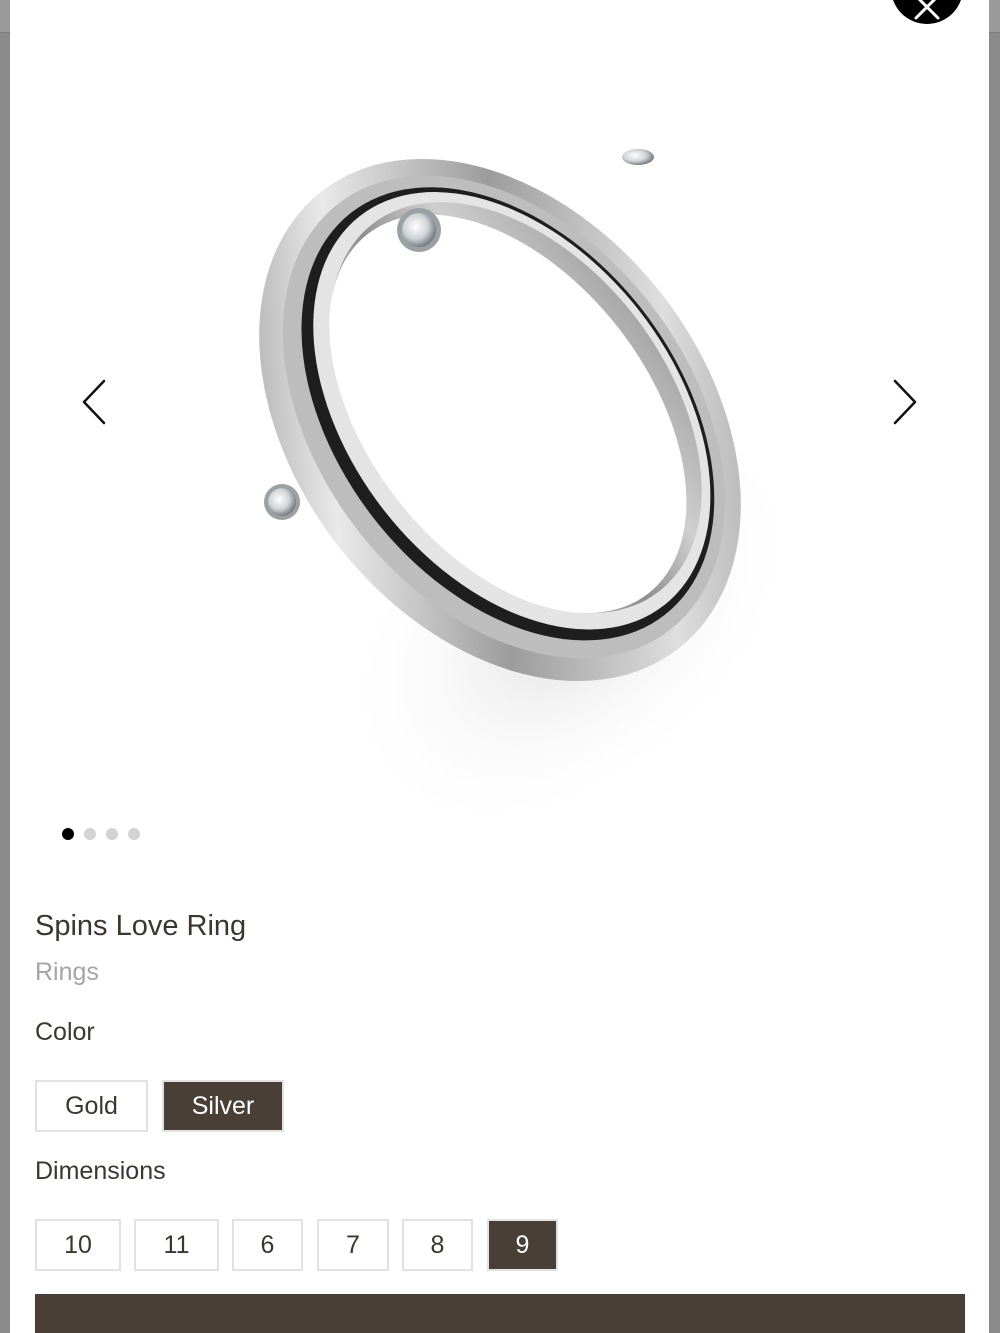 The image size is (1000, 1333). Describe the element at coordinates (65, 1032) in the screenshot. I see `color-option-label: Color` at that location.